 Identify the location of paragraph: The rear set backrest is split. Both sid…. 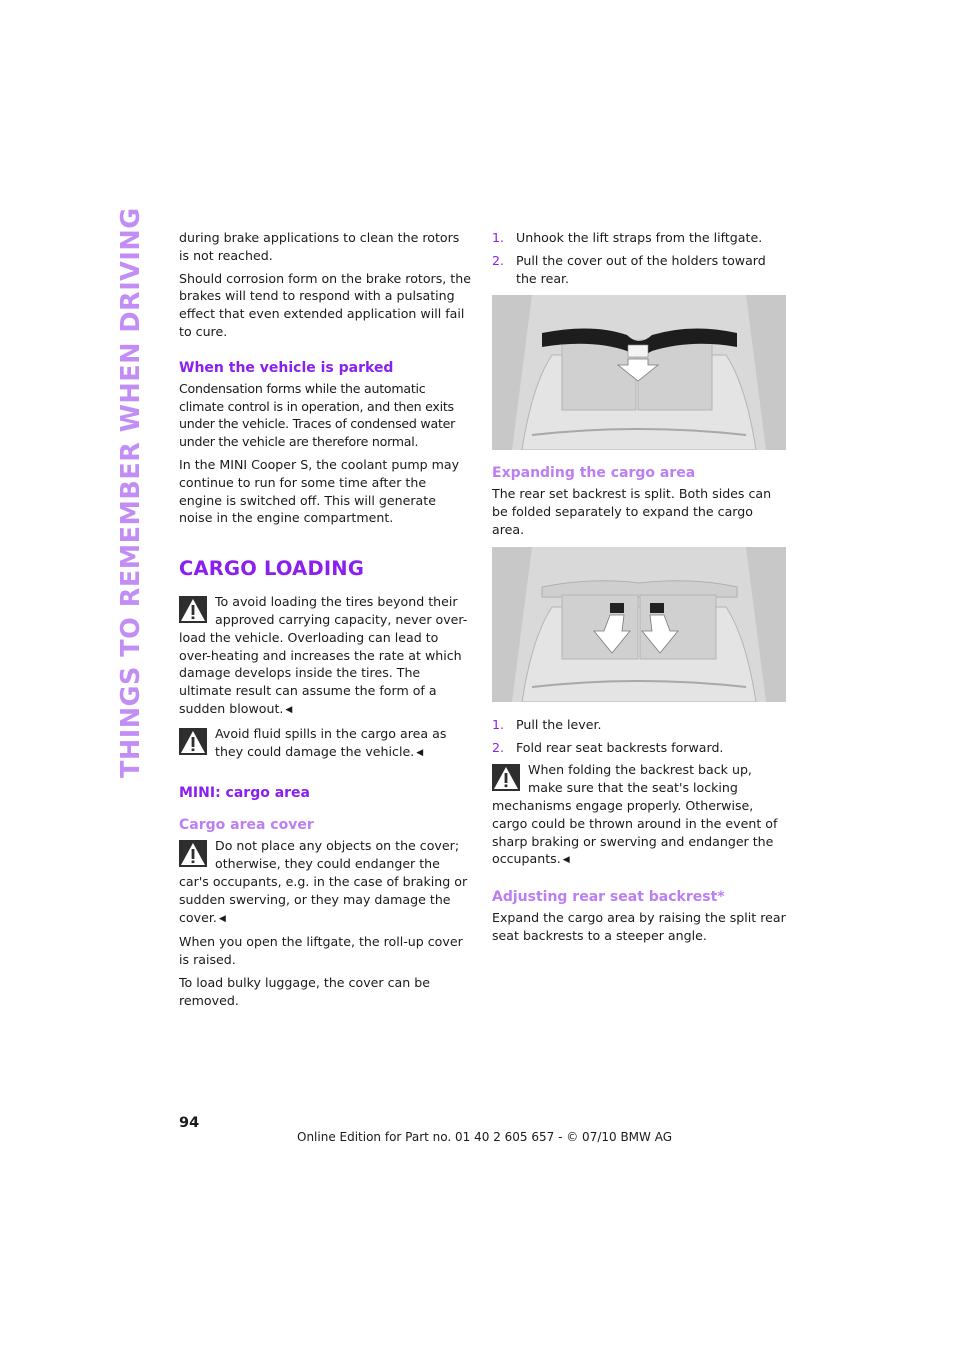
(632, 511).